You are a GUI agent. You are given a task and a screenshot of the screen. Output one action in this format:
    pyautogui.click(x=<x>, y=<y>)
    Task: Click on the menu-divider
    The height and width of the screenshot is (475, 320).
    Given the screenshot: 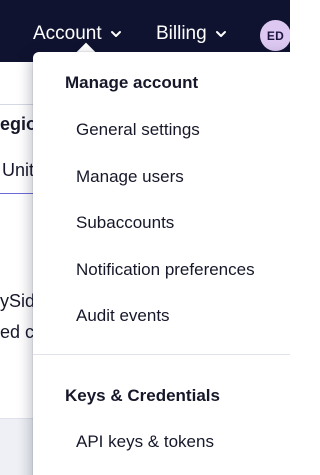 What is the action you would take?
    pyautogui.click(x=161, y=354)
    